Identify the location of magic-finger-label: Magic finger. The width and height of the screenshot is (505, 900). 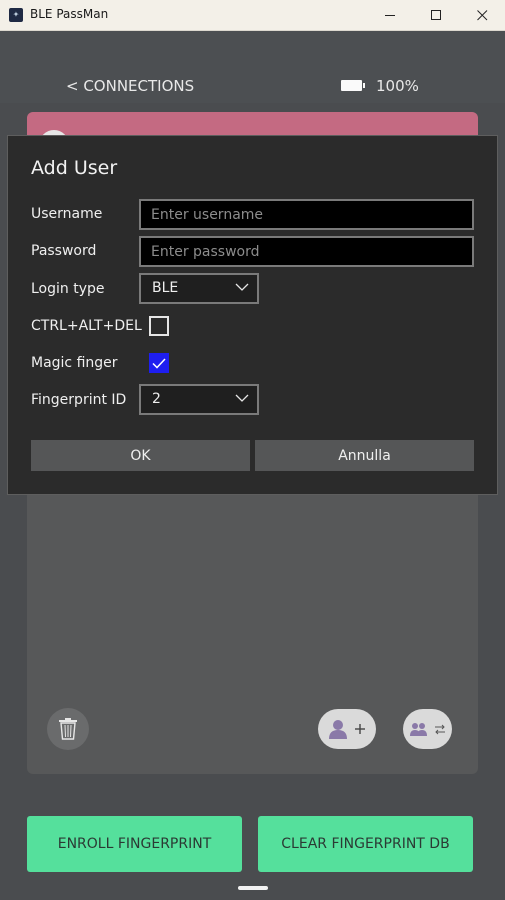
(74, 363).